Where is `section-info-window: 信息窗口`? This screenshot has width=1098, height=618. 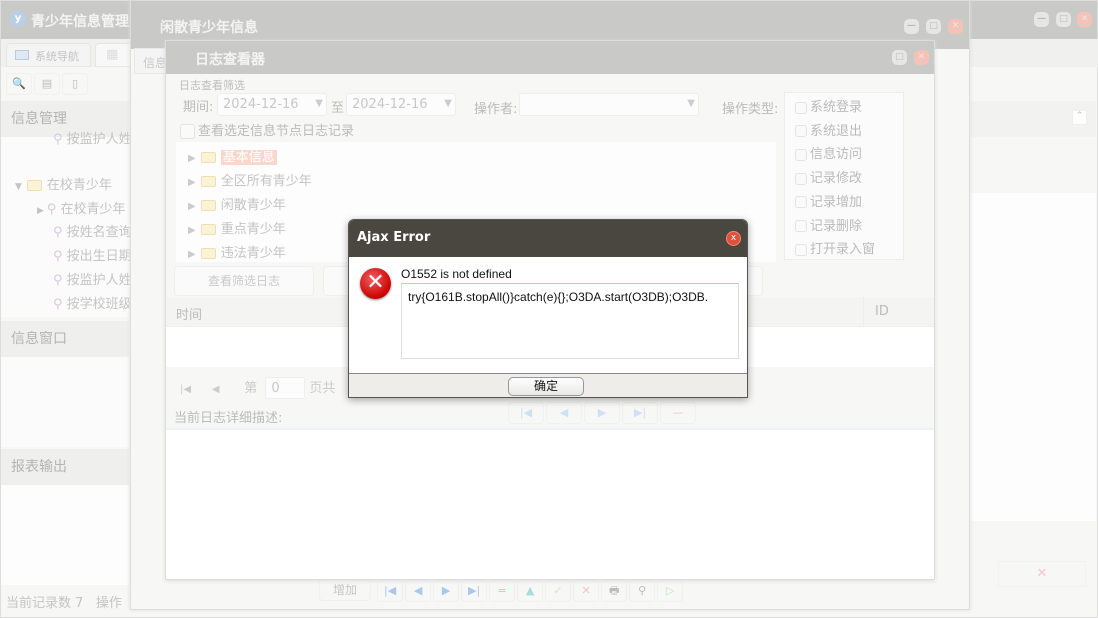 section-info-window: 信息窗口 is located at coordinates (65, 339).